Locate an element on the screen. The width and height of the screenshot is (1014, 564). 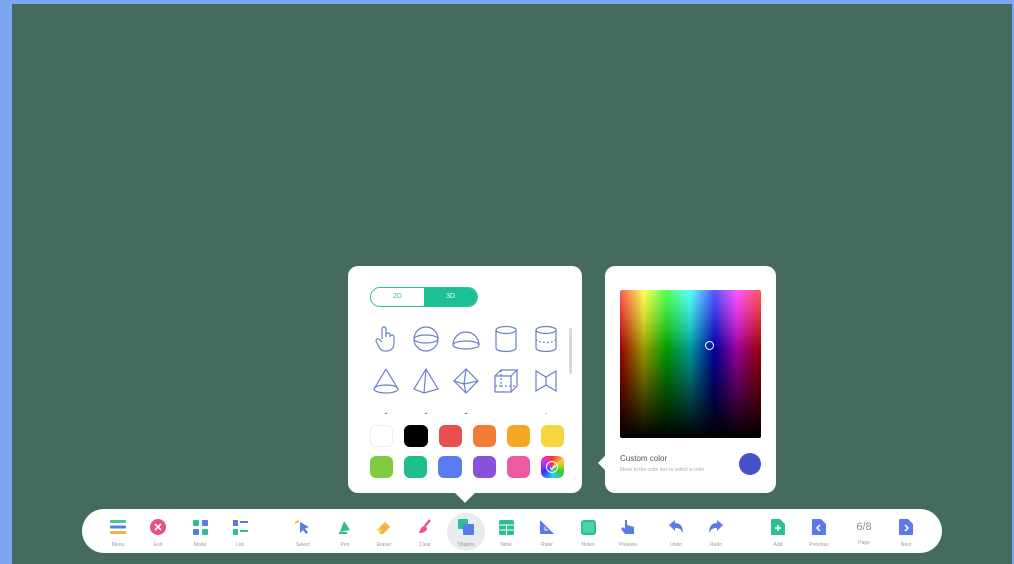
picker-cursor is located at coordinates (709, 345).